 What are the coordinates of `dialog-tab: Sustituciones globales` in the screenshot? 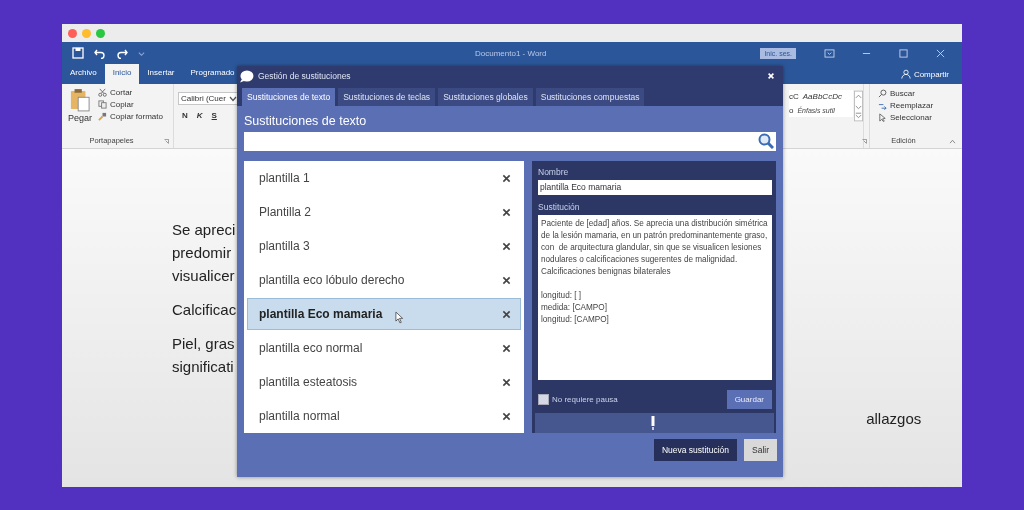 It's located at (485, 97).